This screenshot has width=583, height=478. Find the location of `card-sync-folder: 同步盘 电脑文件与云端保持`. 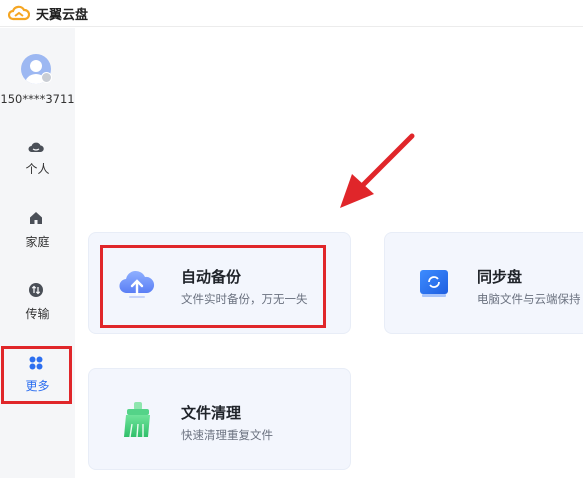

card-sync-folder: 同步盘 电脑文件与云端保持 is located at coordinates (483, 283).